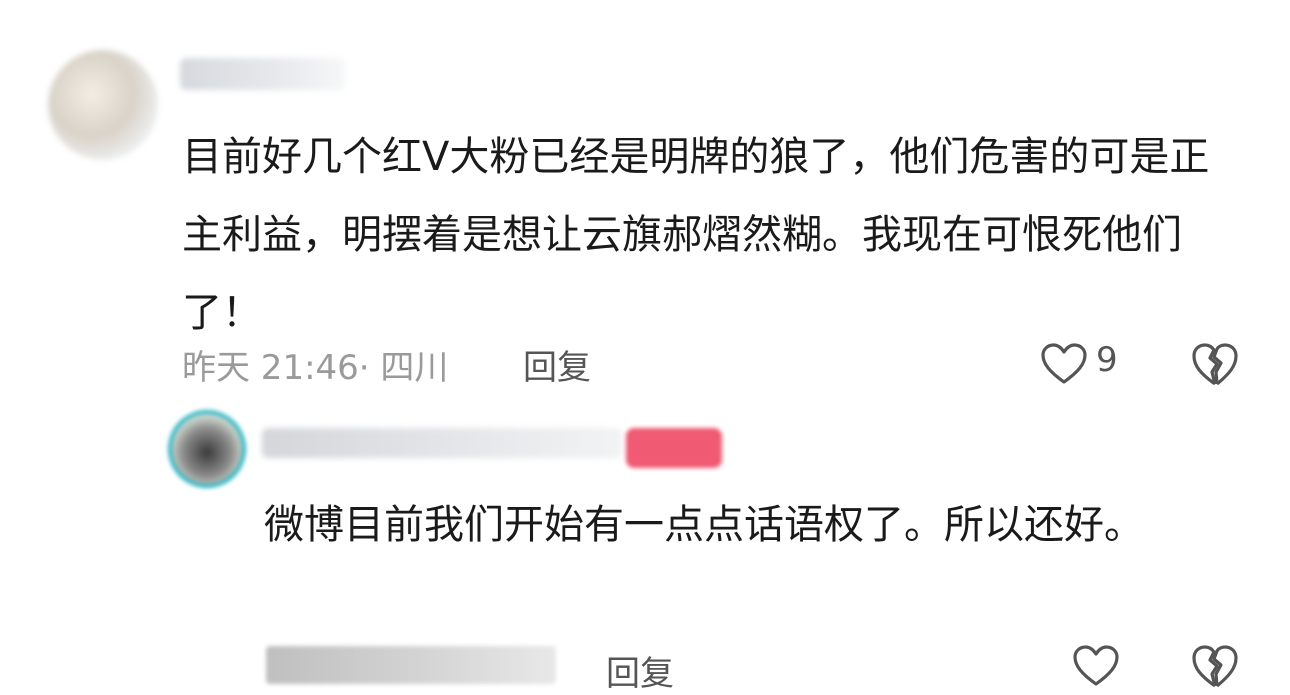 This screenshot has width=1290, height=695. What do you see at coordinates (411, 665) in the screenshot?
I see `comment-meta-blurred` at bounding box center [411, 665].